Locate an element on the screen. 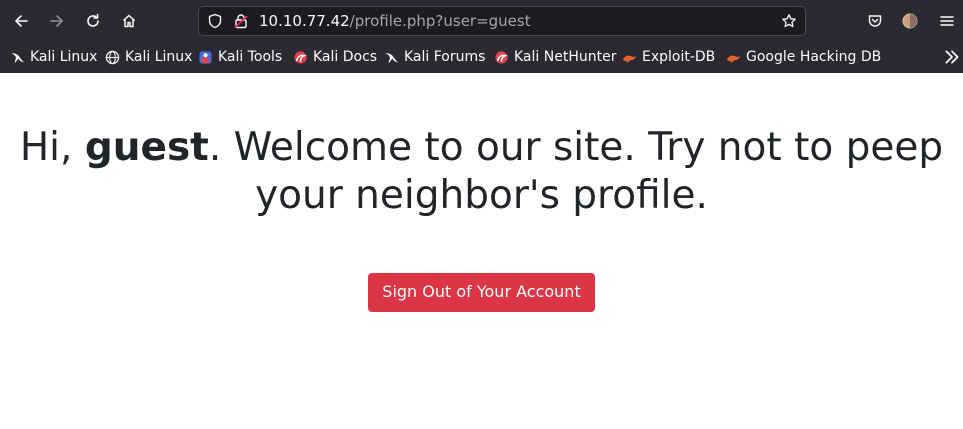  account-button is located at coordinates (910, 21).